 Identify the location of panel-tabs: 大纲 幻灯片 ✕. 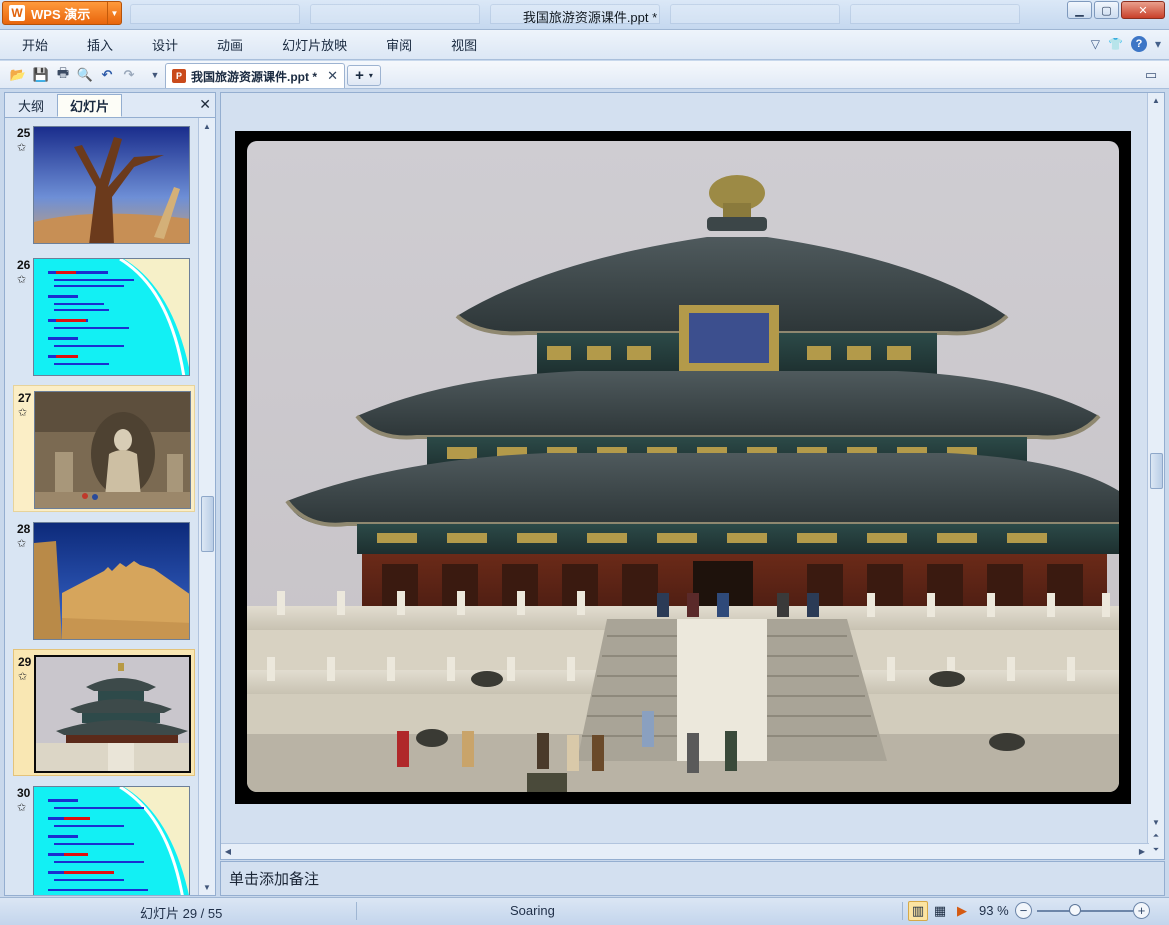
(110, 105).